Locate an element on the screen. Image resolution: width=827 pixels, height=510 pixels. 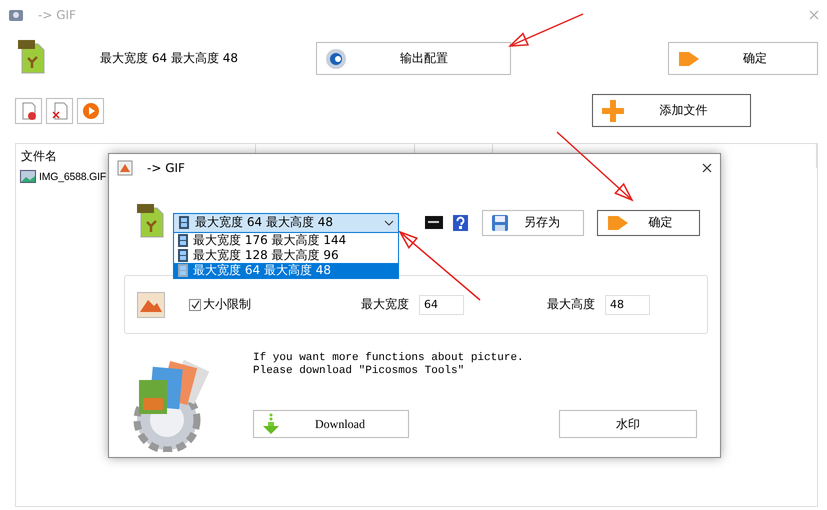
console-icon is located at coordinates (434, 222).